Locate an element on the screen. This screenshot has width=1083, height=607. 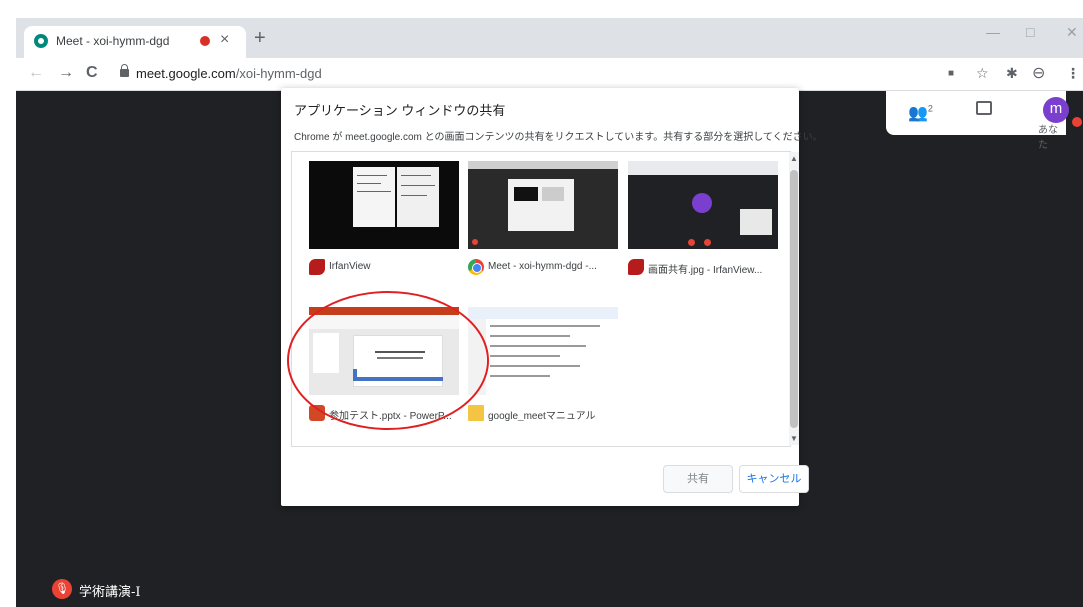
cancel-button: キャンセル is located at coordinates (774, 479).